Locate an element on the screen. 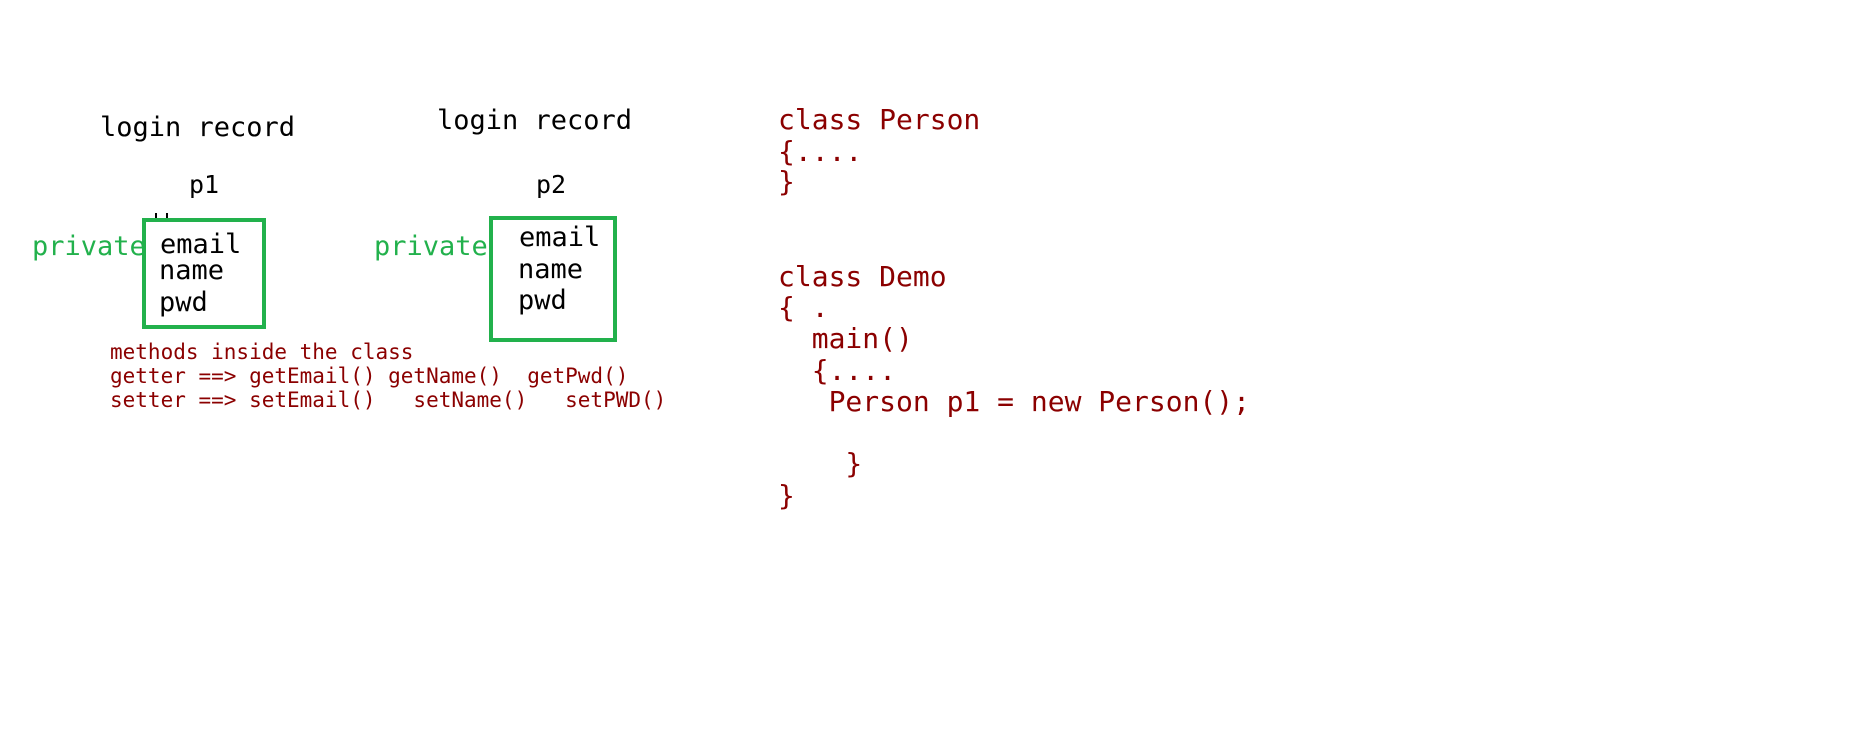  record2-title: login record is located at coordinates (535, 120).